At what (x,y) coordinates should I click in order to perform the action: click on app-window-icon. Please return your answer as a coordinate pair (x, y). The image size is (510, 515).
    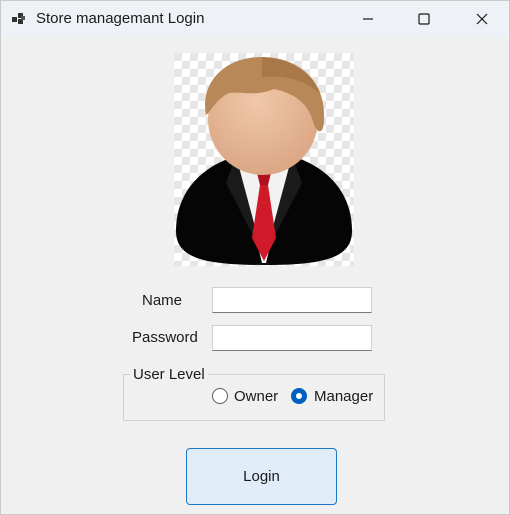
    Looking at the image, I should click on (18, 18).